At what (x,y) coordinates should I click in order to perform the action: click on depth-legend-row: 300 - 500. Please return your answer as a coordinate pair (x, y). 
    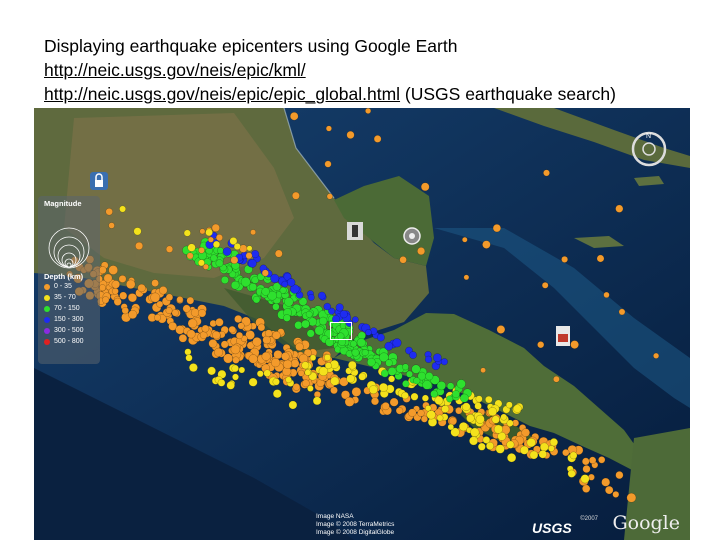
    Looking at the image, I should click on (69, 330).